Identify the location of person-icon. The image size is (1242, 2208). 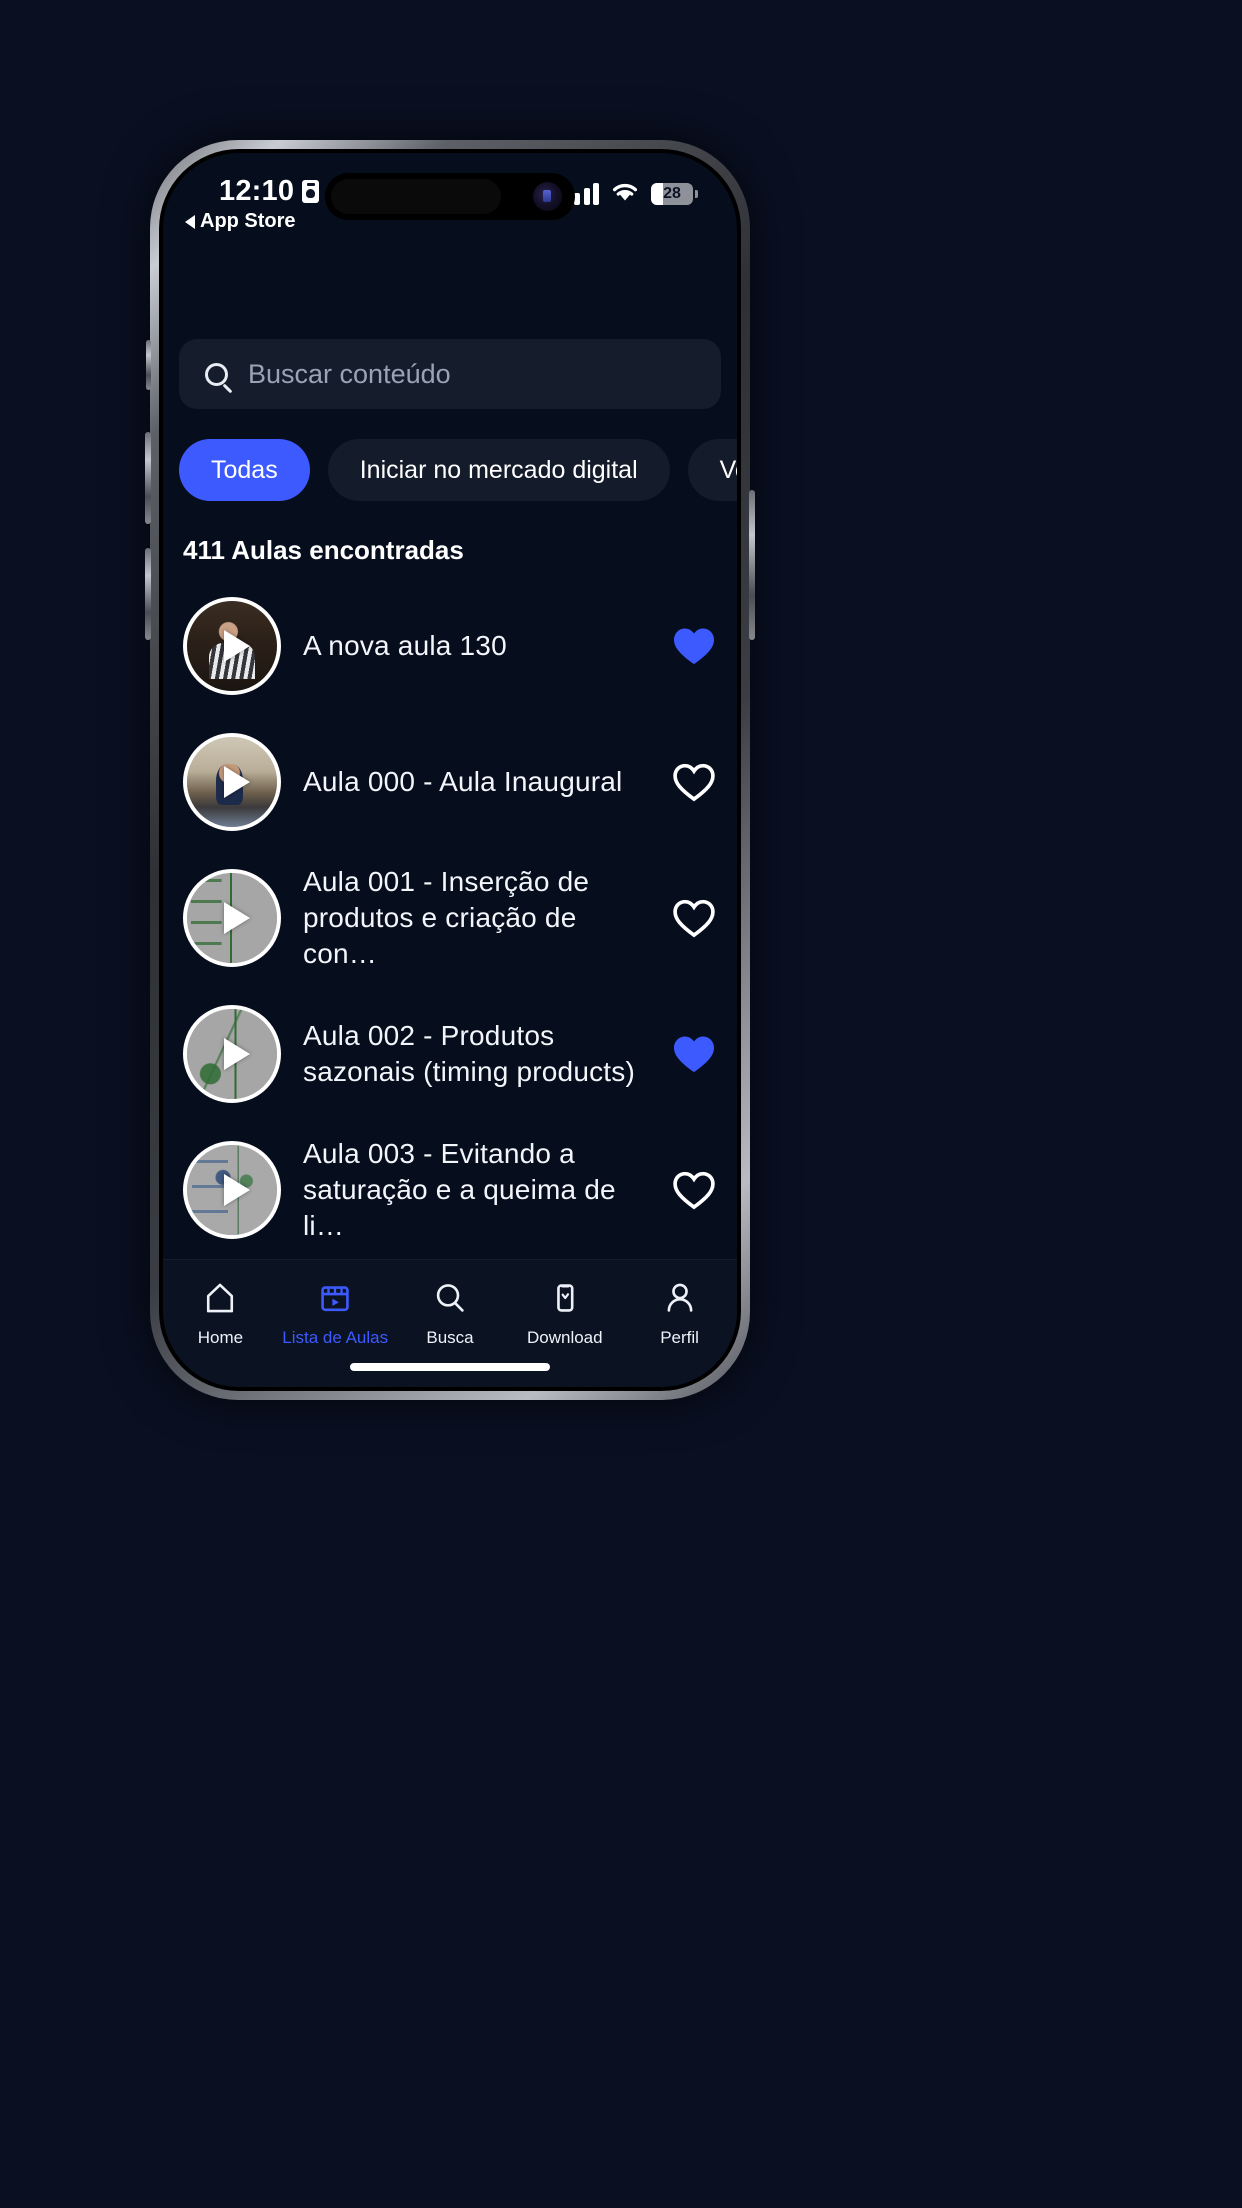
(680, 1298).